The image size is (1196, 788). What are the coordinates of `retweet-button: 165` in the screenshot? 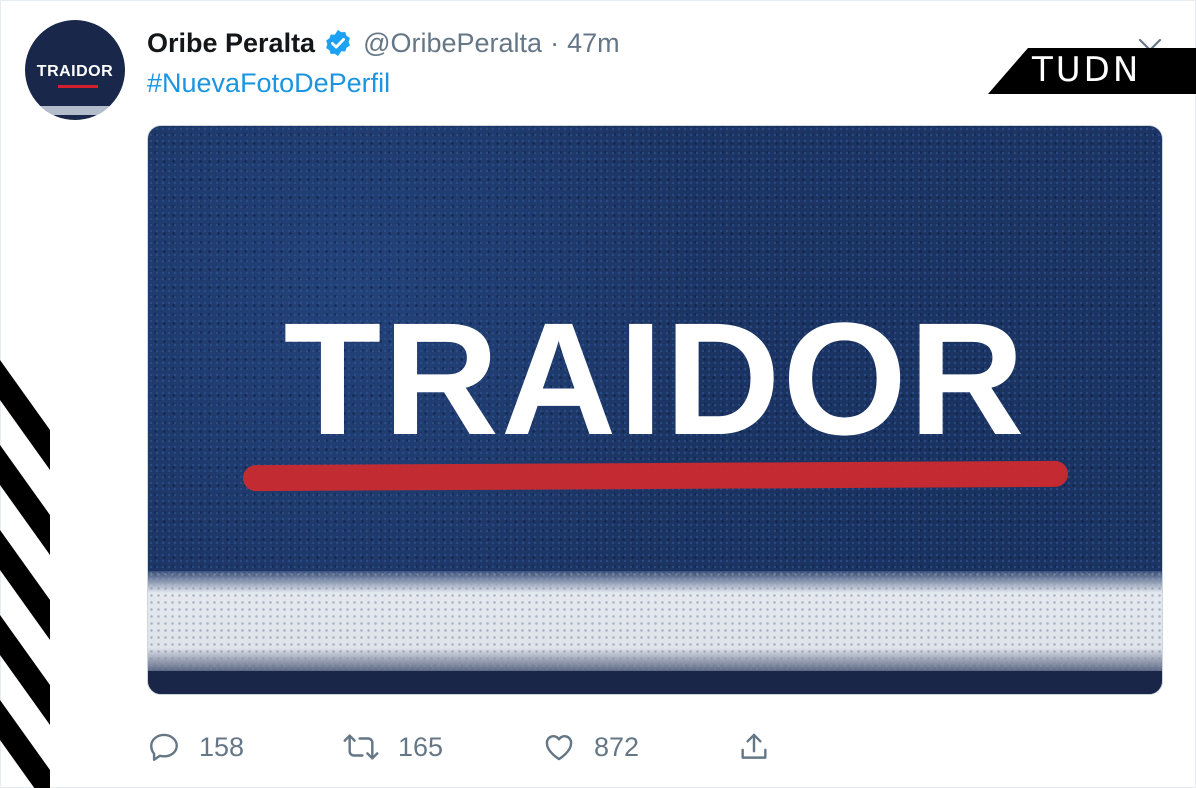 It's located at (392, 747).